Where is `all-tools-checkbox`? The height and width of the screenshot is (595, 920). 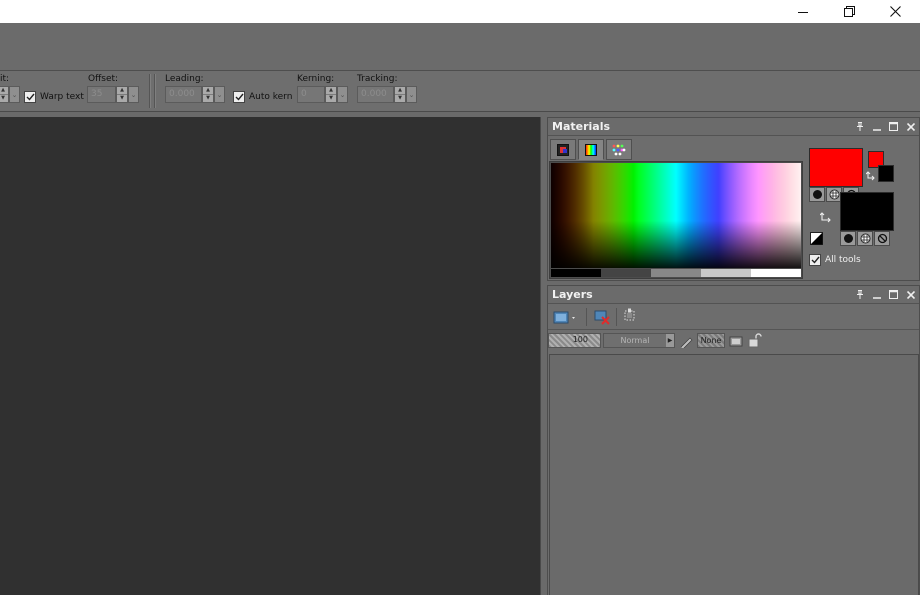 all-tools-checkbox is located at coordinates (815, 260).